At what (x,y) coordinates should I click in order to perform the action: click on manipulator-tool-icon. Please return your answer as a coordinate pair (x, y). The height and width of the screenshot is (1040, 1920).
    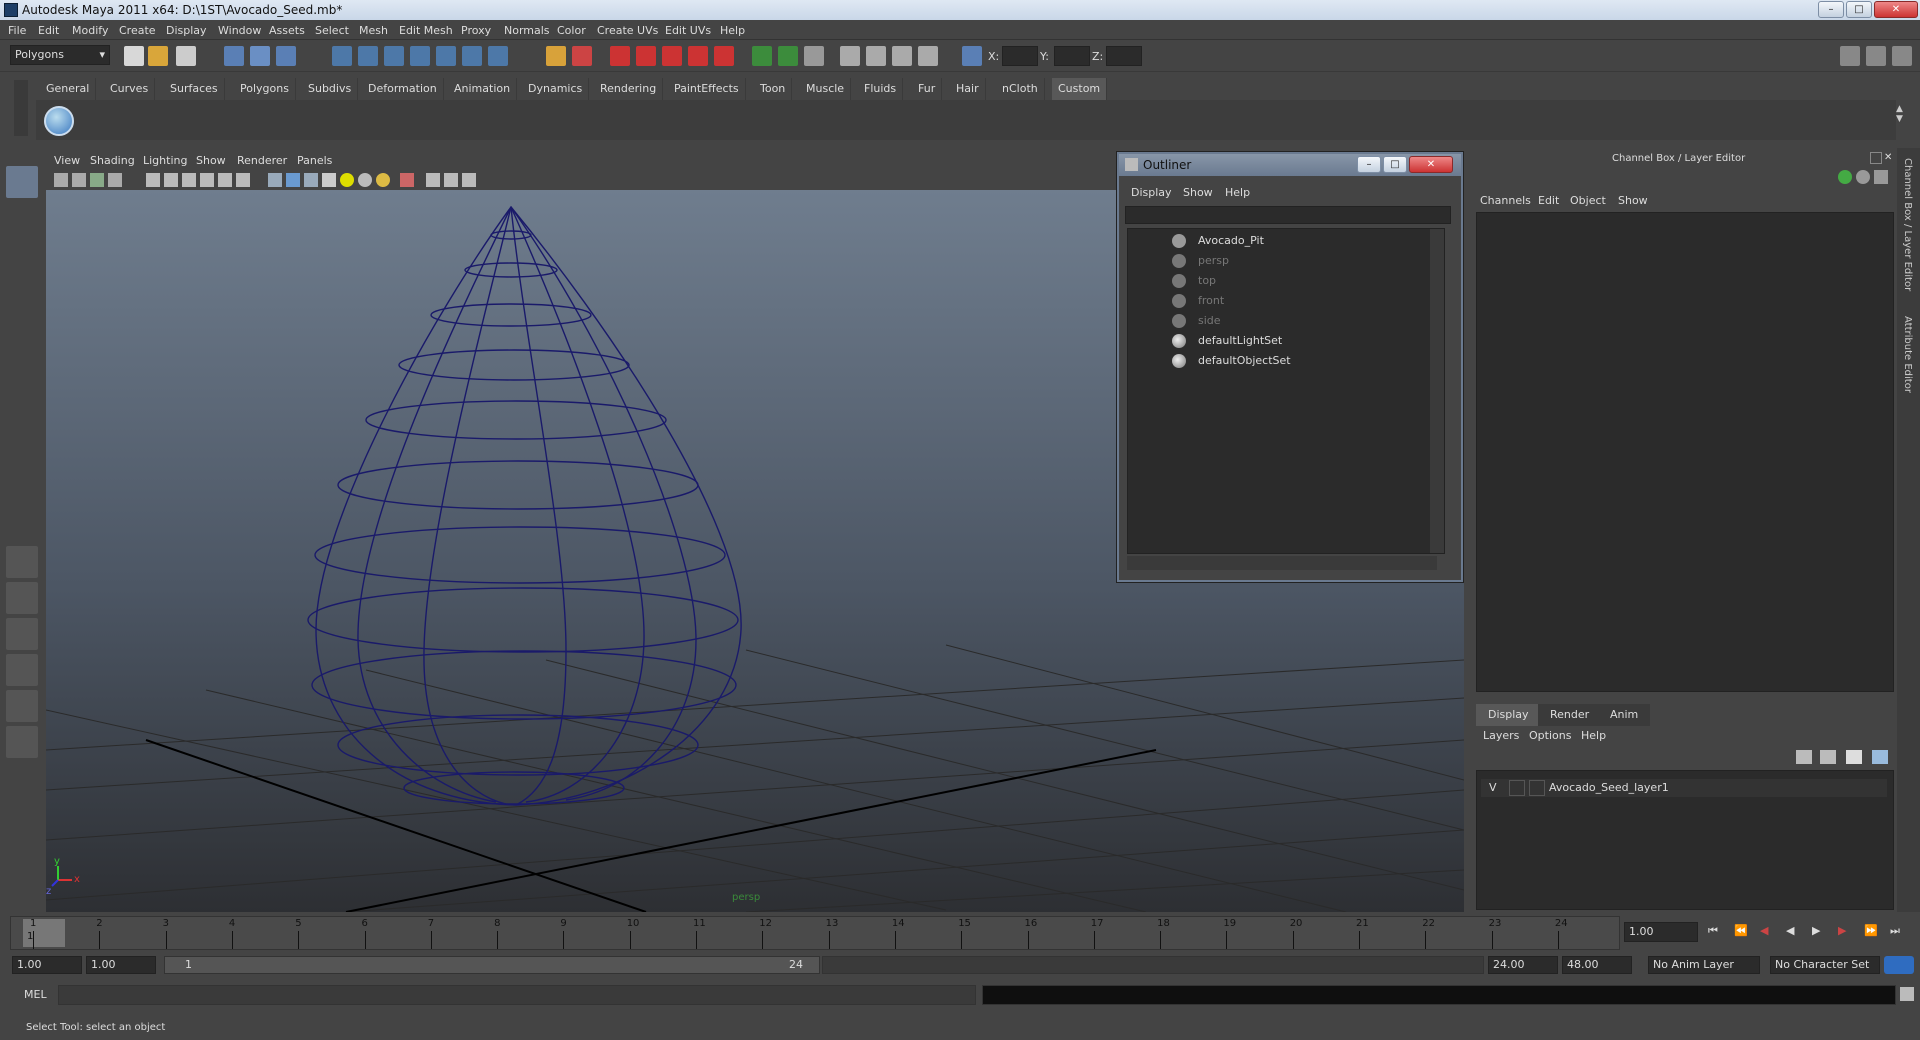
    Looking at the image, I should click on (22, 398).